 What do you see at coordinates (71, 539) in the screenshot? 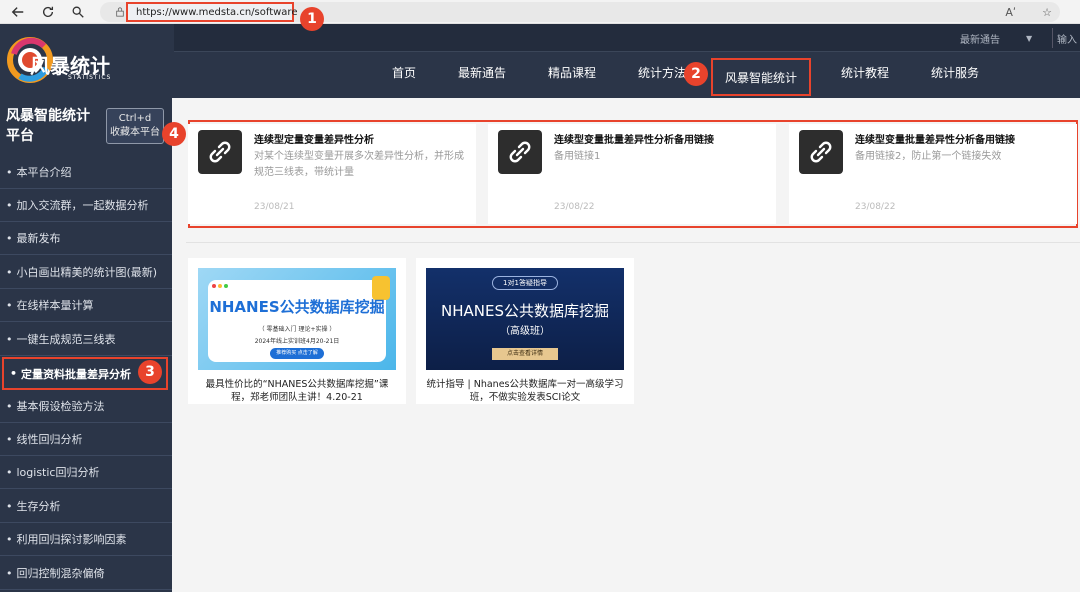
I see `sidebar-item-label: 利用回归探讨影响因素` at bounding box center [71, 539].